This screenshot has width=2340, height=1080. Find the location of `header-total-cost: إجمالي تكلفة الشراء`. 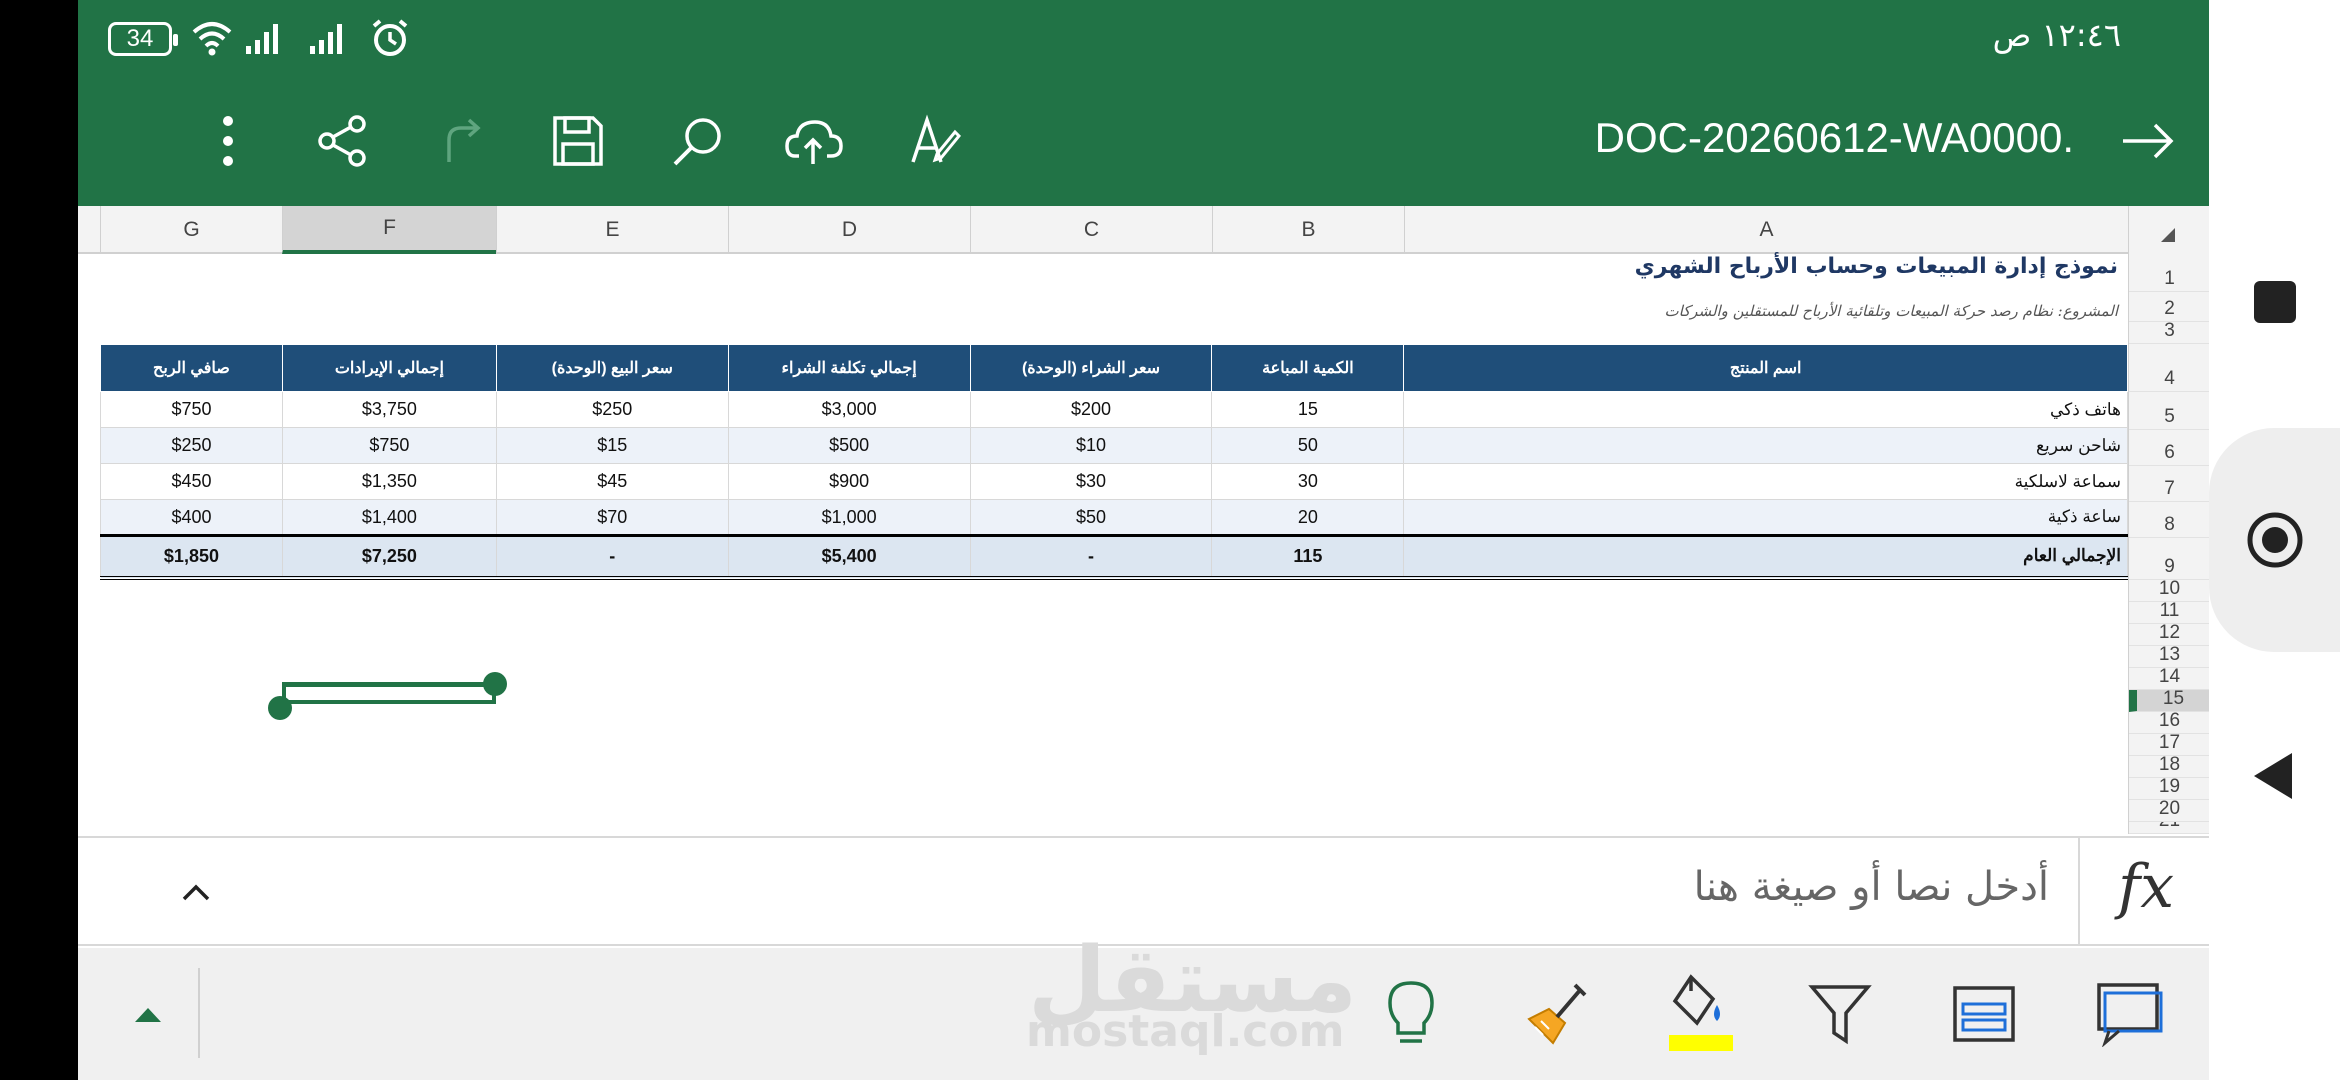

header-total-cost: إجمالي تكلفة الشراء is located at coordinates (849, 368).